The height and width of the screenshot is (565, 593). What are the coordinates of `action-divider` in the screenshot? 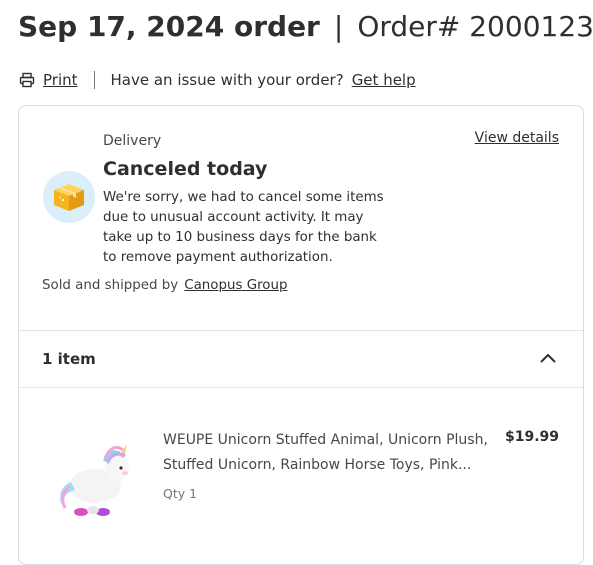 It's located at (94, 80).